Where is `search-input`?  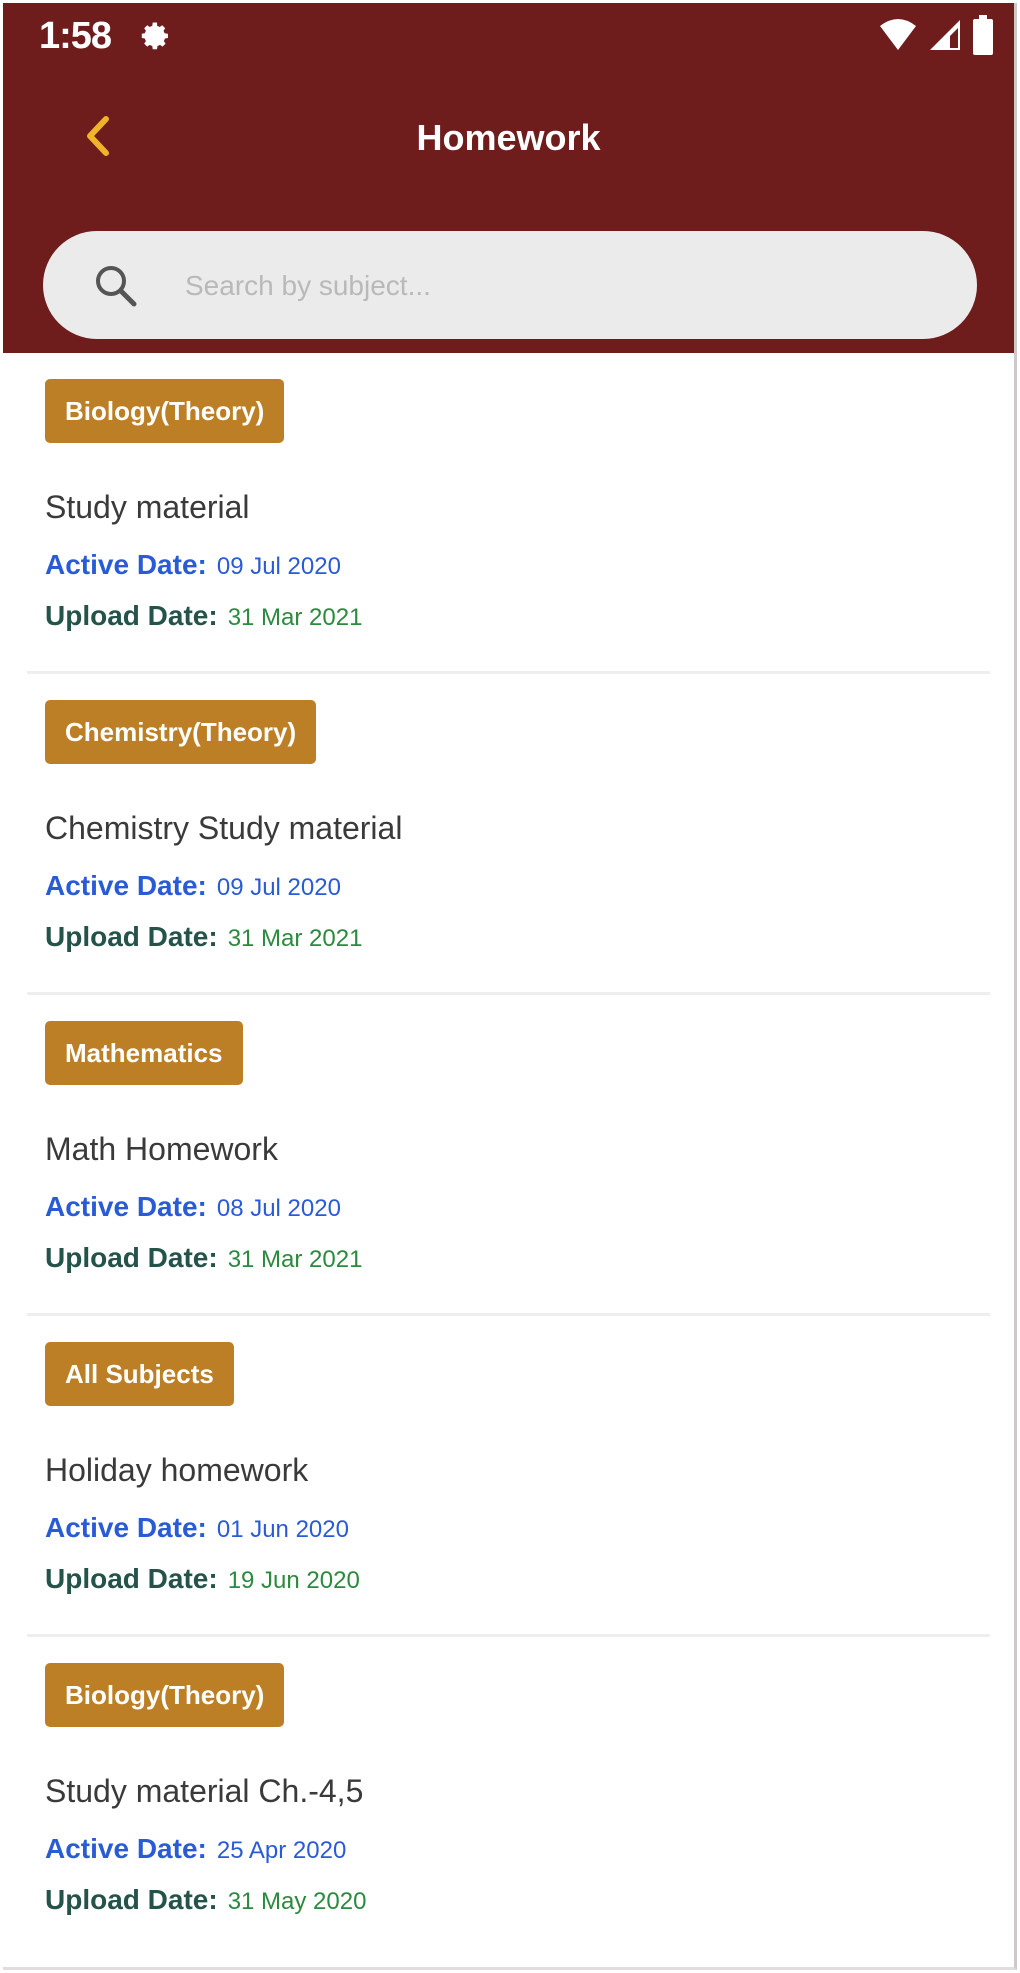
search-input is located at coordinates (555, 286).